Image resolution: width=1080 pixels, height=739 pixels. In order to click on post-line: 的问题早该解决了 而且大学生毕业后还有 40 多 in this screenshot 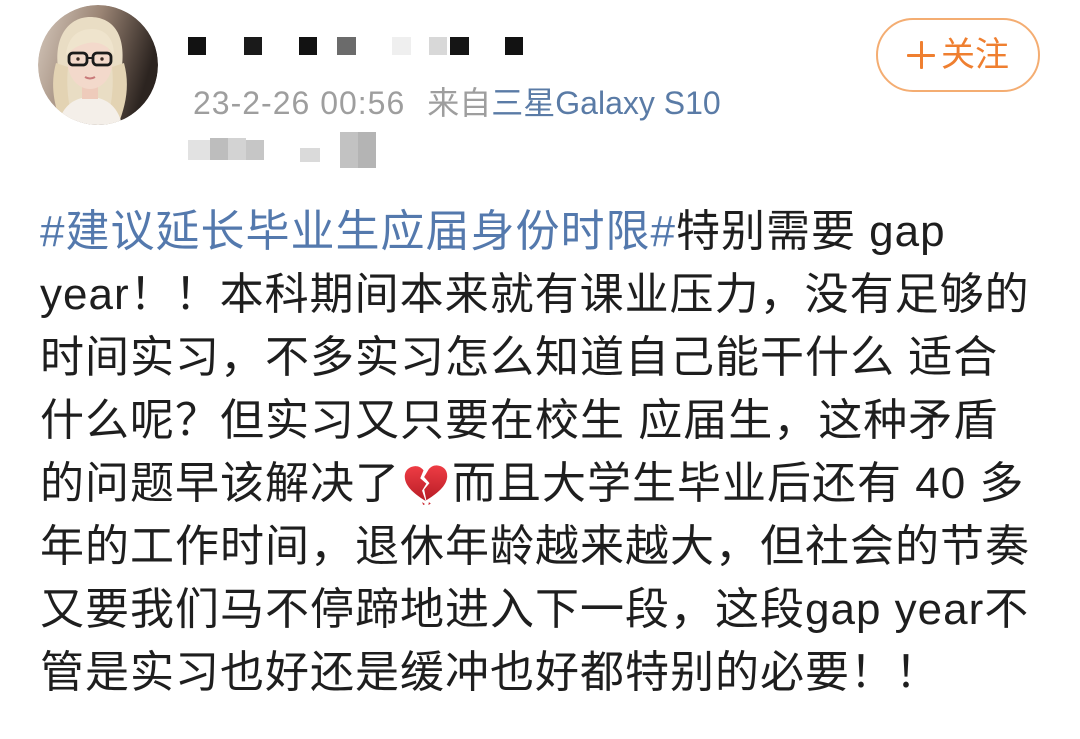, I will do `click(550, 483)`.